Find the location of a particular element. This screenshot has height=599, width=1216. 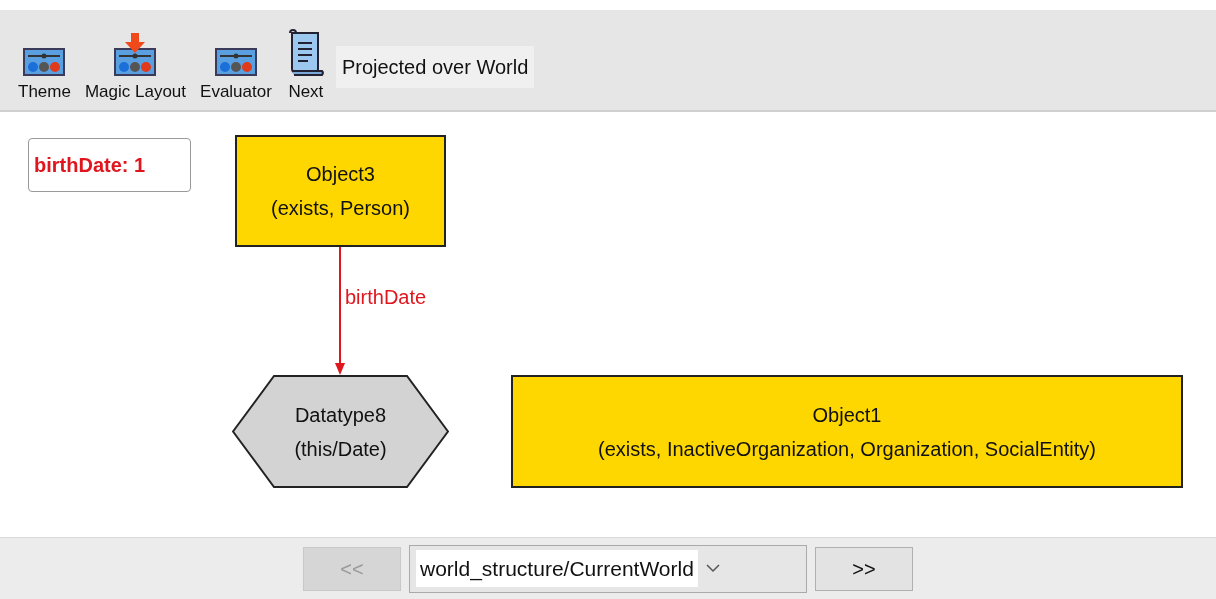

node-types: (exists, Person) is located at coordinates (340, 208).